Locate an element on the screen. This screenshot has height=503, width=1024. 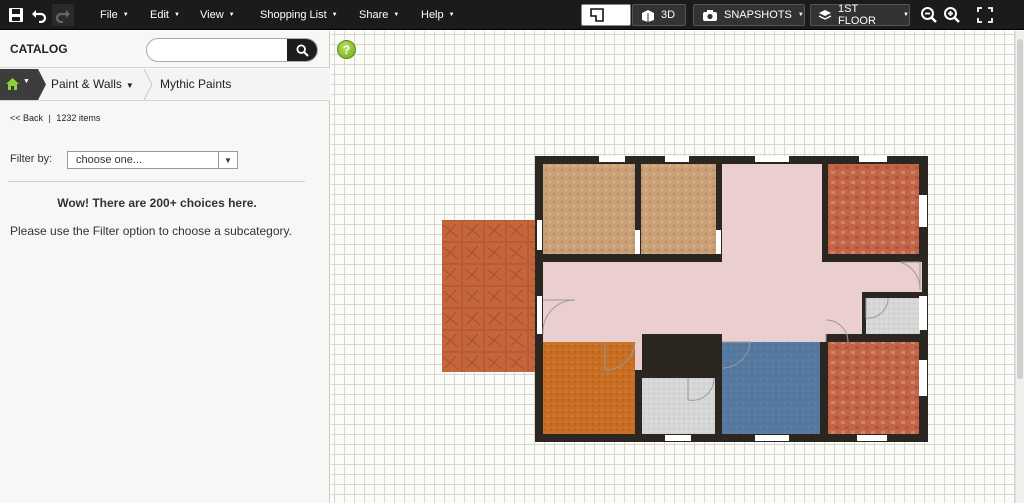
redo-icon is located at coordinates (63, 15).